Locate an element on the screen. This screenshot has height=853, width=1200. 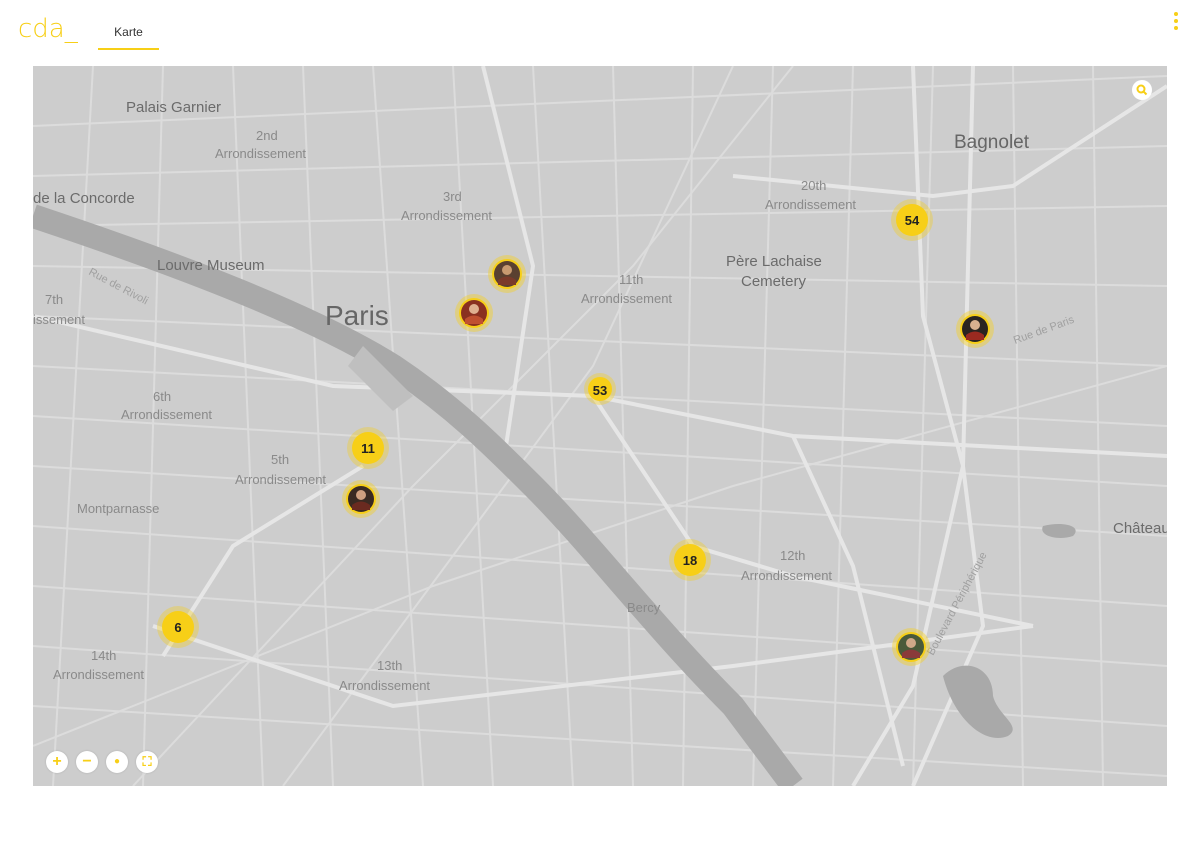
lake-small is located at coordinates (1059, 531).